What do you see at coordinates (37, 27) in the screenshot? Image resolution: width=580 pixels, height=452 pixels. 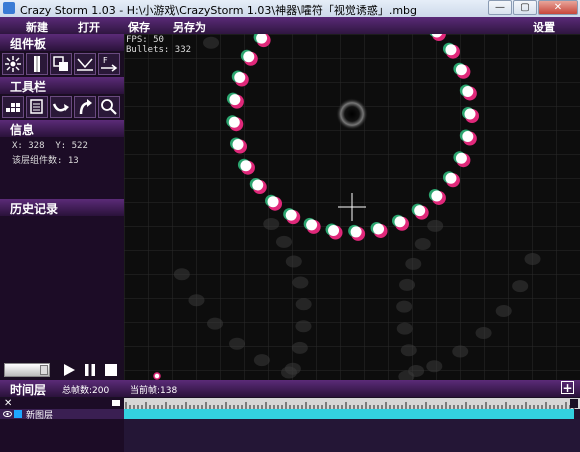 I see `menu-new: 新建` at bounding box center [37, 27].